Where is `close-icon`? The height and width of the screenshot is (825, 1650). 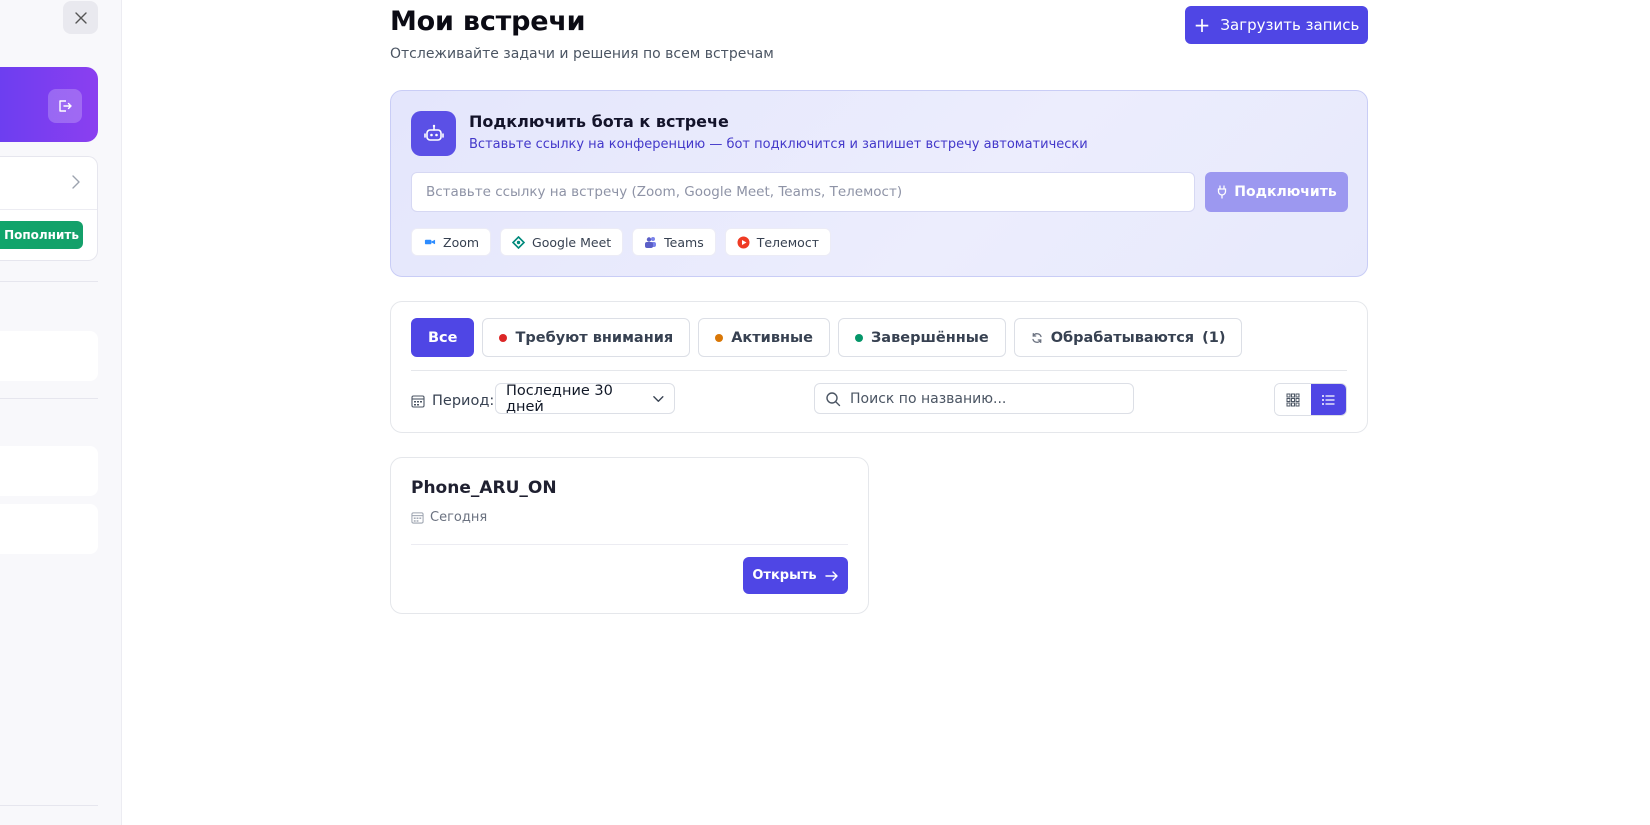
close-icon is located at coordinates (80, 17).